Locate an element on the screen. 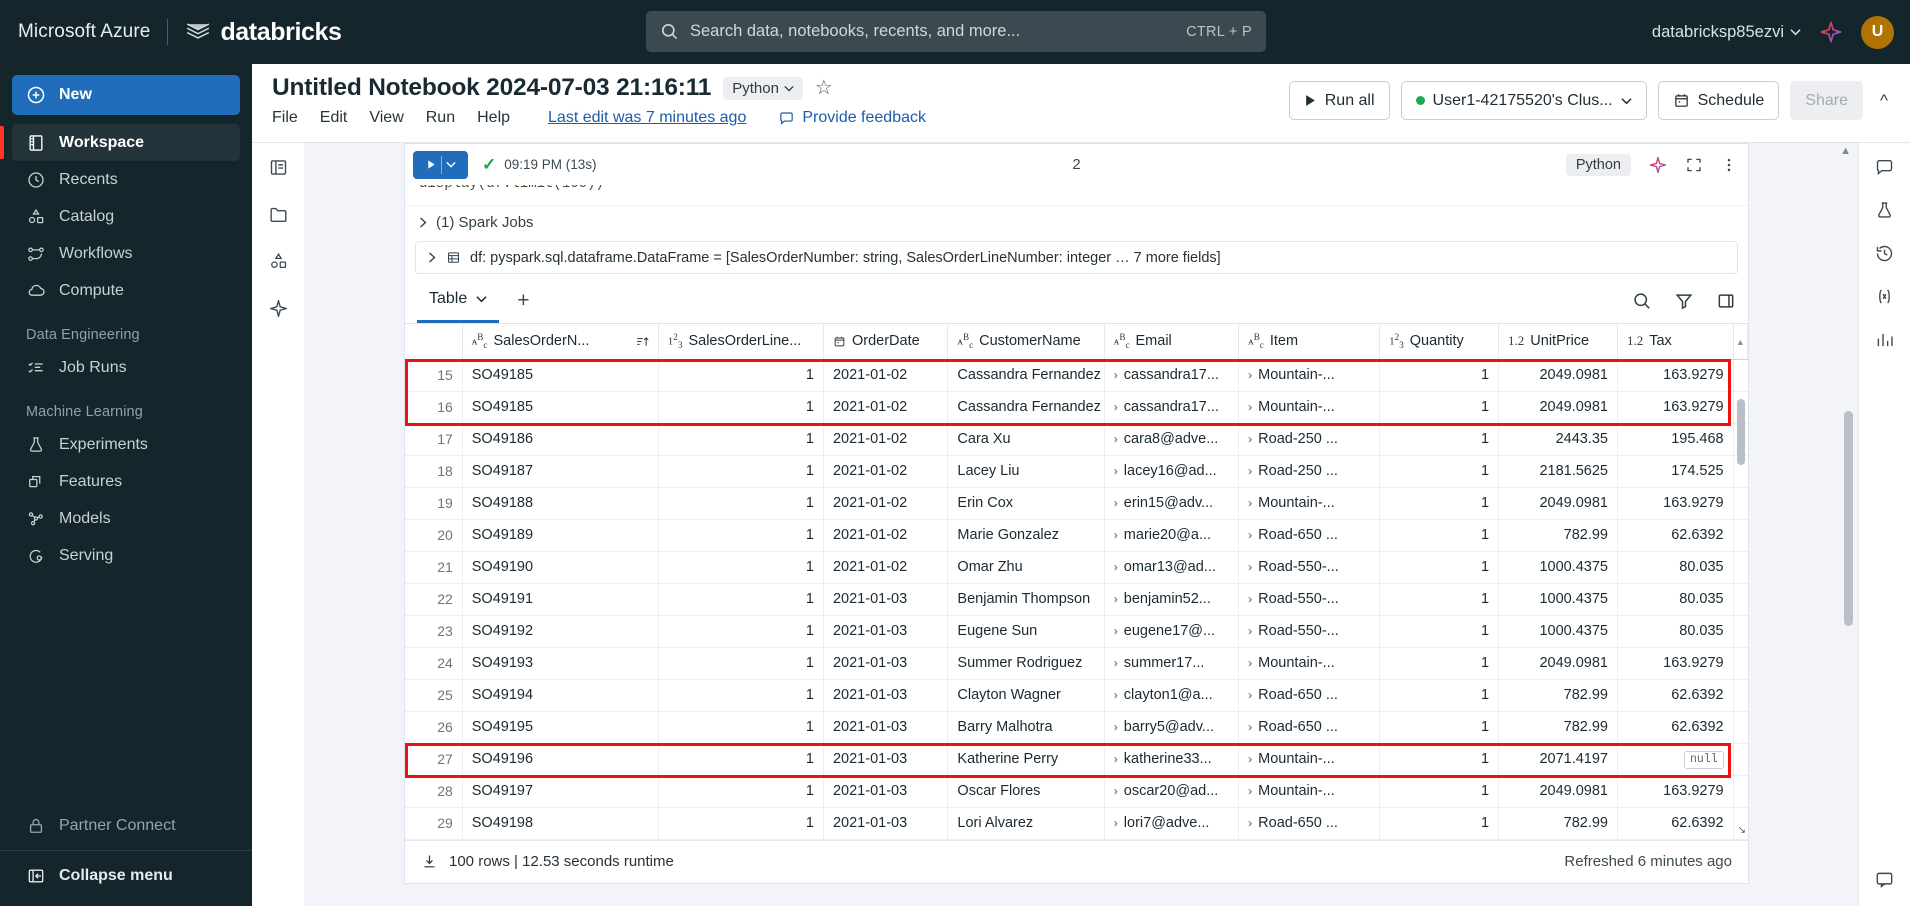 The height and width of the screenshot is (906, 1910). help-chat-icon is located at coordinates (1884, 879).